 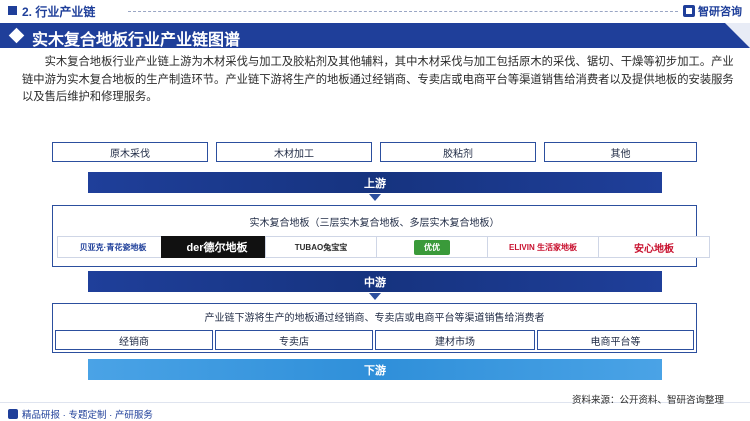 I want to click on downstream-item: 专卖店, so click(x=294, y=340).